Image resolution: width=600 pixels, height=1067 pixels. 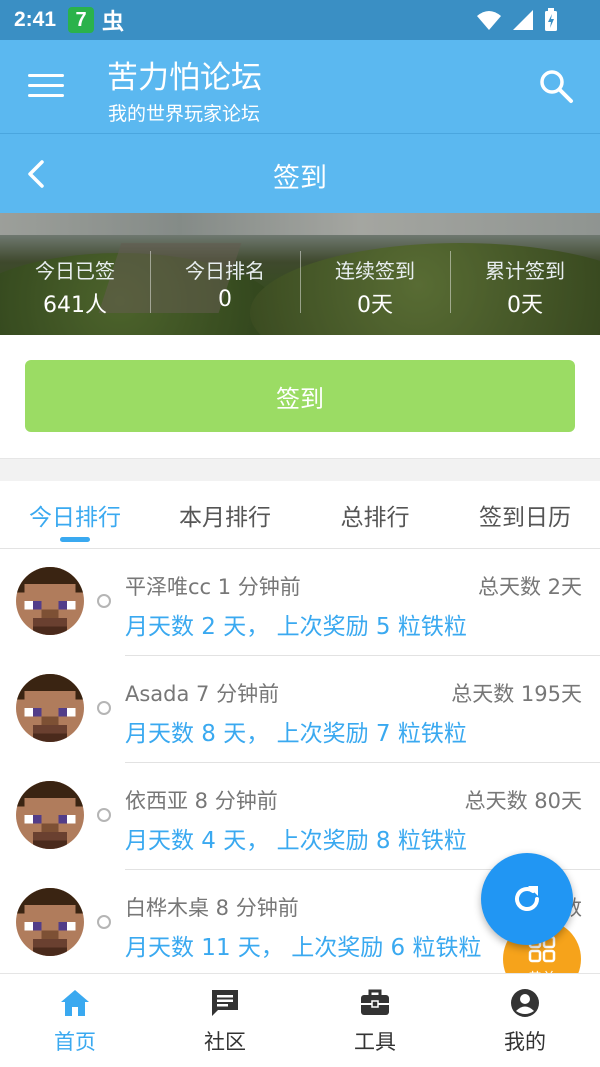 What do you see at coordinates (81, 20) in the screenshot?
I see `notification-badge: 7` at bounding box center [81, 20].